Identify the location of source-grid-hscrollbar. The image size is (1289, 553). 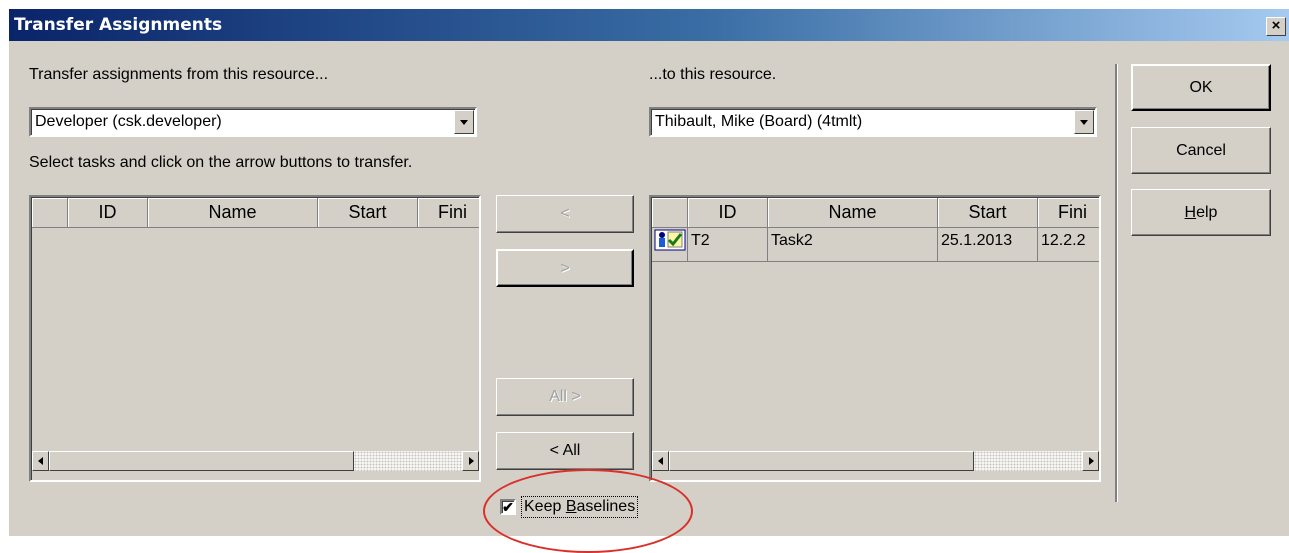
(255, 461).